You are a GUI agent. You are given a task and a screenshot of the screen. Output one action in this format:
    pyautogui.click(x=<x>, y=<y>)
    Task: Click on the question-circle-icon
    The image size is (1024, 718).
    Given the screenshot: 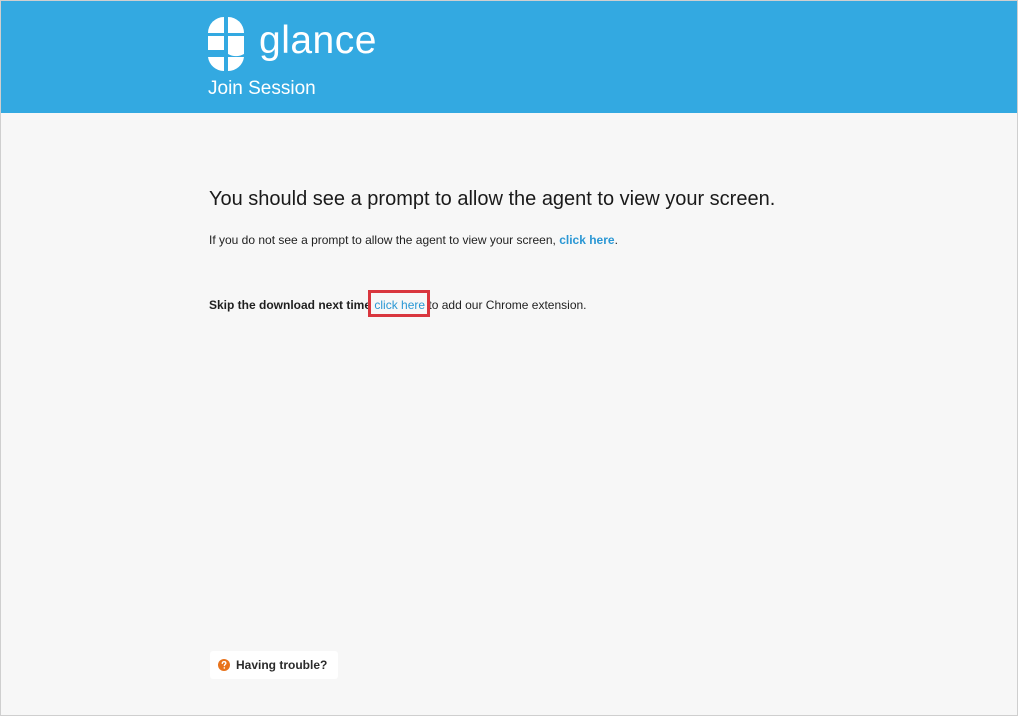 What is the action you would take?
    pyautogui.click(x=224, y=665)
    